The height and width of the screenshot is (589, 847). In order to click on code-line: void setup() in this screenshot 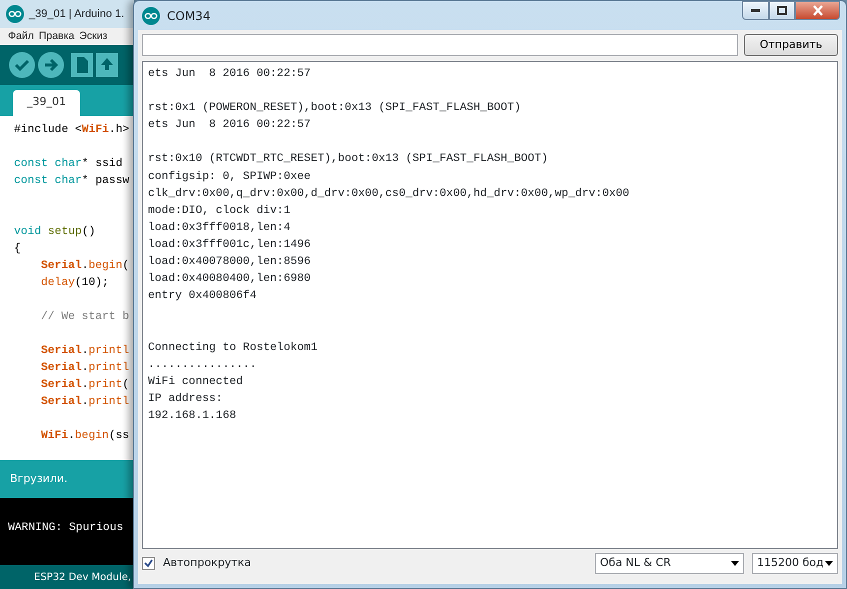, I will do `click(55, 232)`.